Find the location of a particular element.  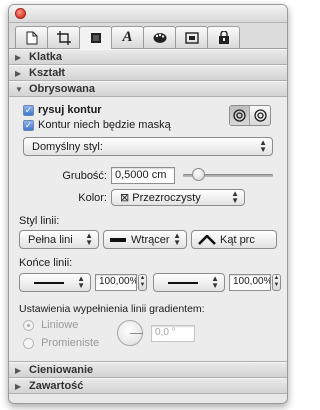

thickness-slider-knob is located at coordinates (199, 174).